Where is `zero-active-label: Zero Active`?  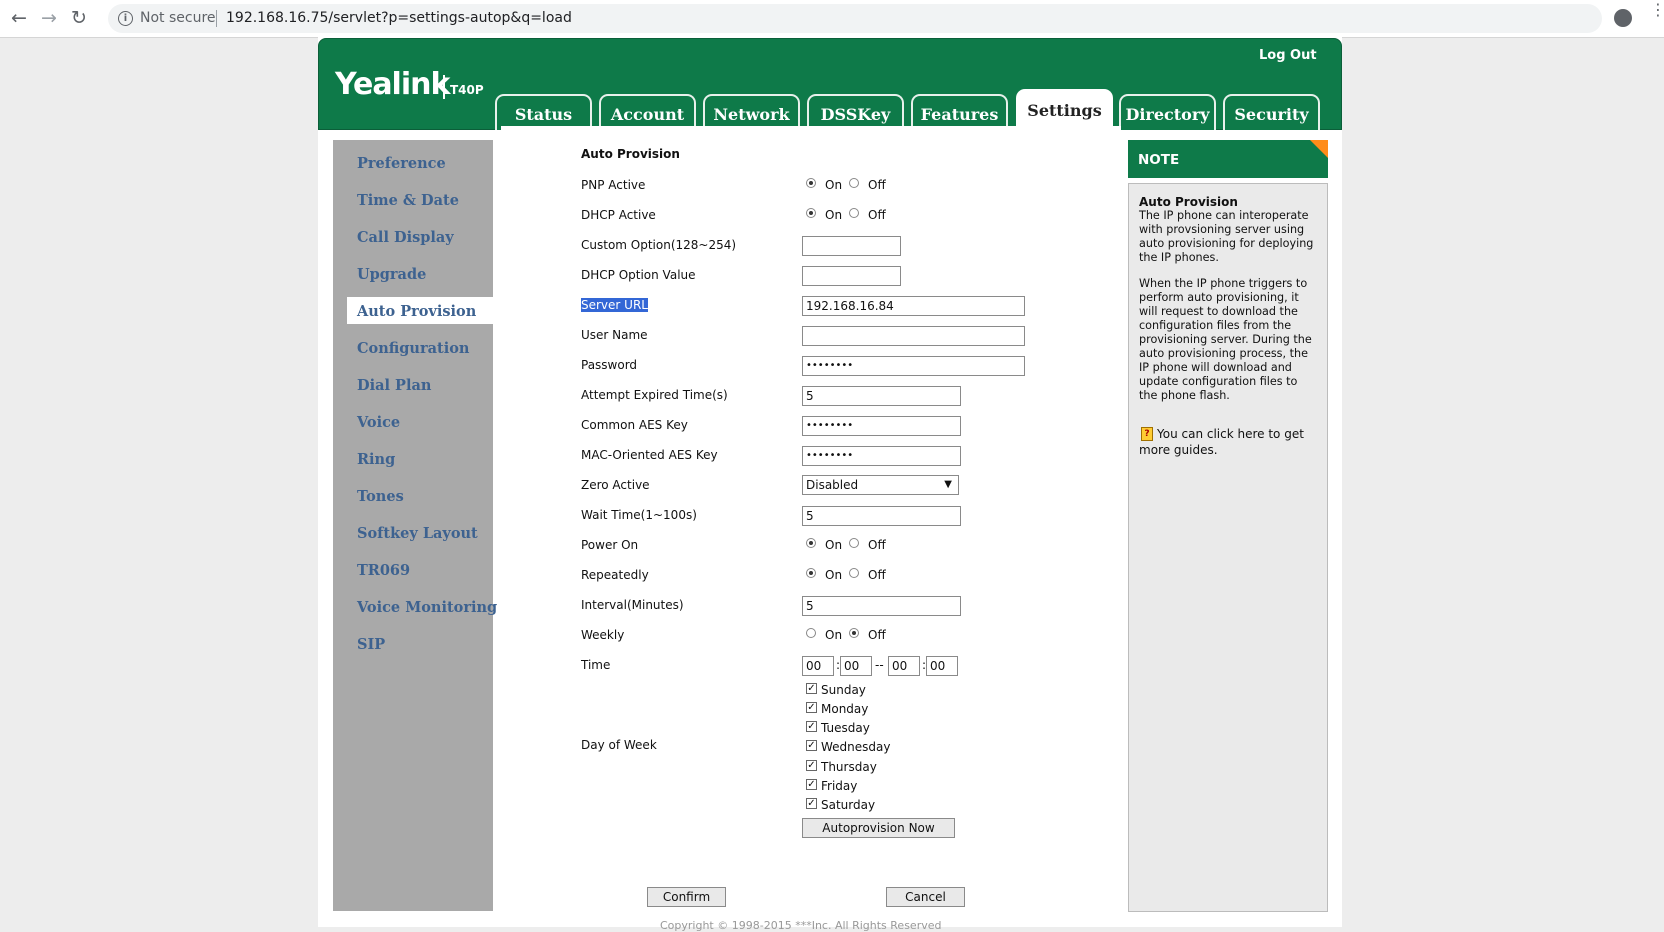
zero-active-label: Zero Active is located at coordinates (615, 485).